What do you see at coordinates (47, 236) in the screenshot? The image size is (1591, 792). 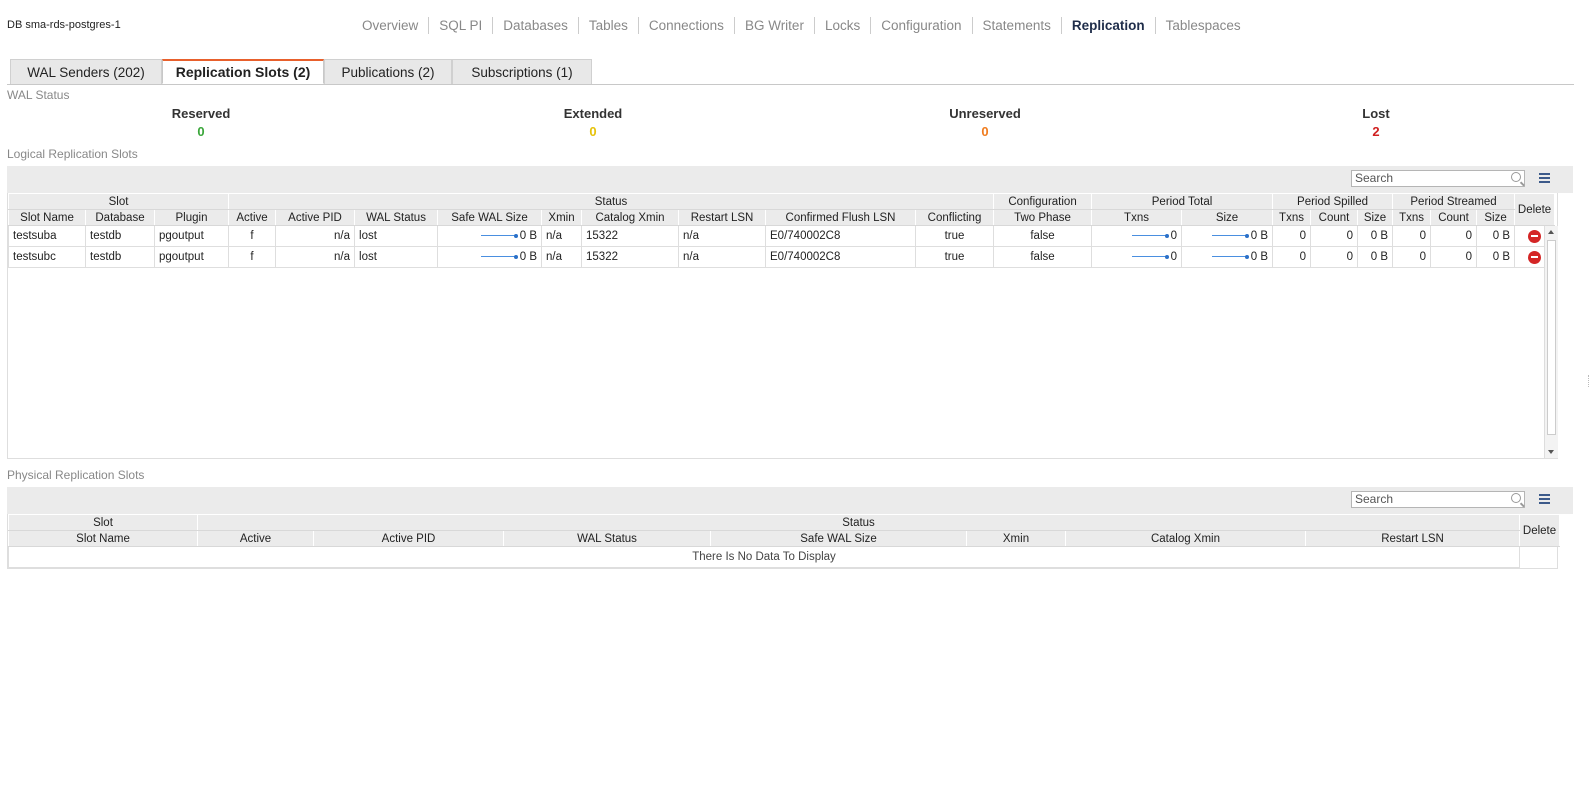 I see `cell-slot-name: testsuba` at bounding box center [47, 236].